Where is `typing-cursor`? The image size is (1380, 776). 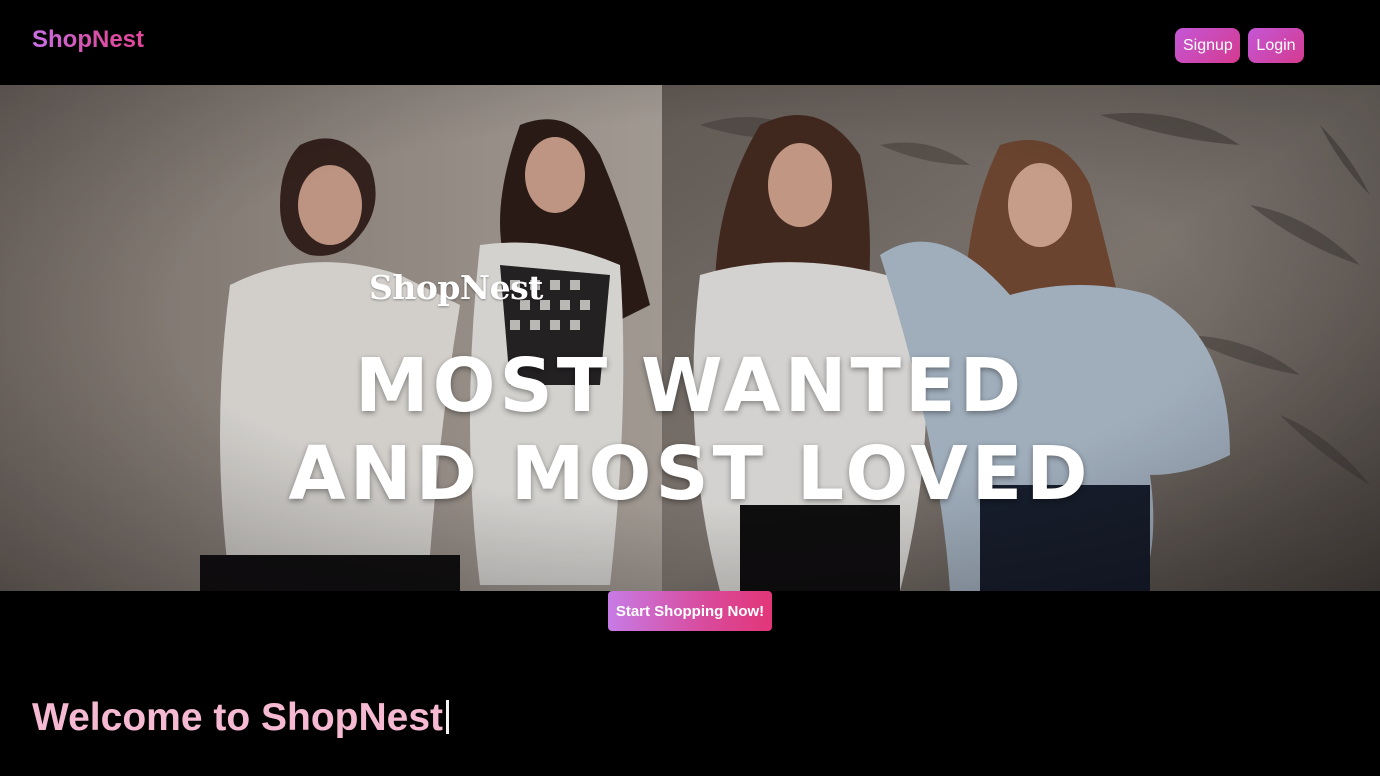
typing-cursor is located at coordinates (448, 717).